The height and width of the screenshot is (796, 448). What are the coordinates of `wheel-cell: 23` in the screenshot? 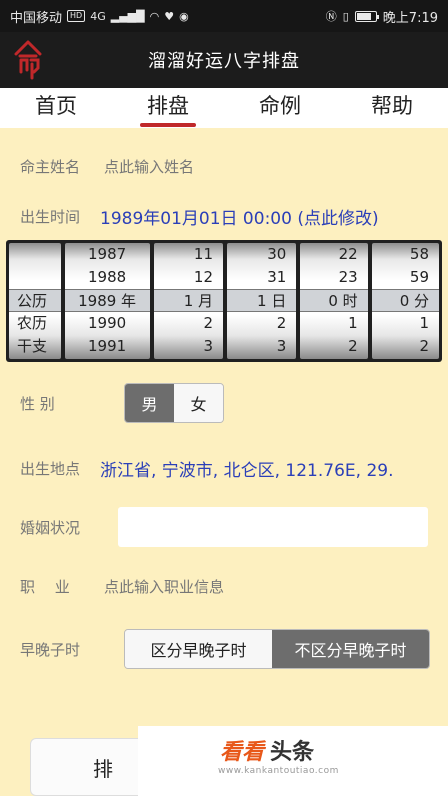 It's located at (348, 277).